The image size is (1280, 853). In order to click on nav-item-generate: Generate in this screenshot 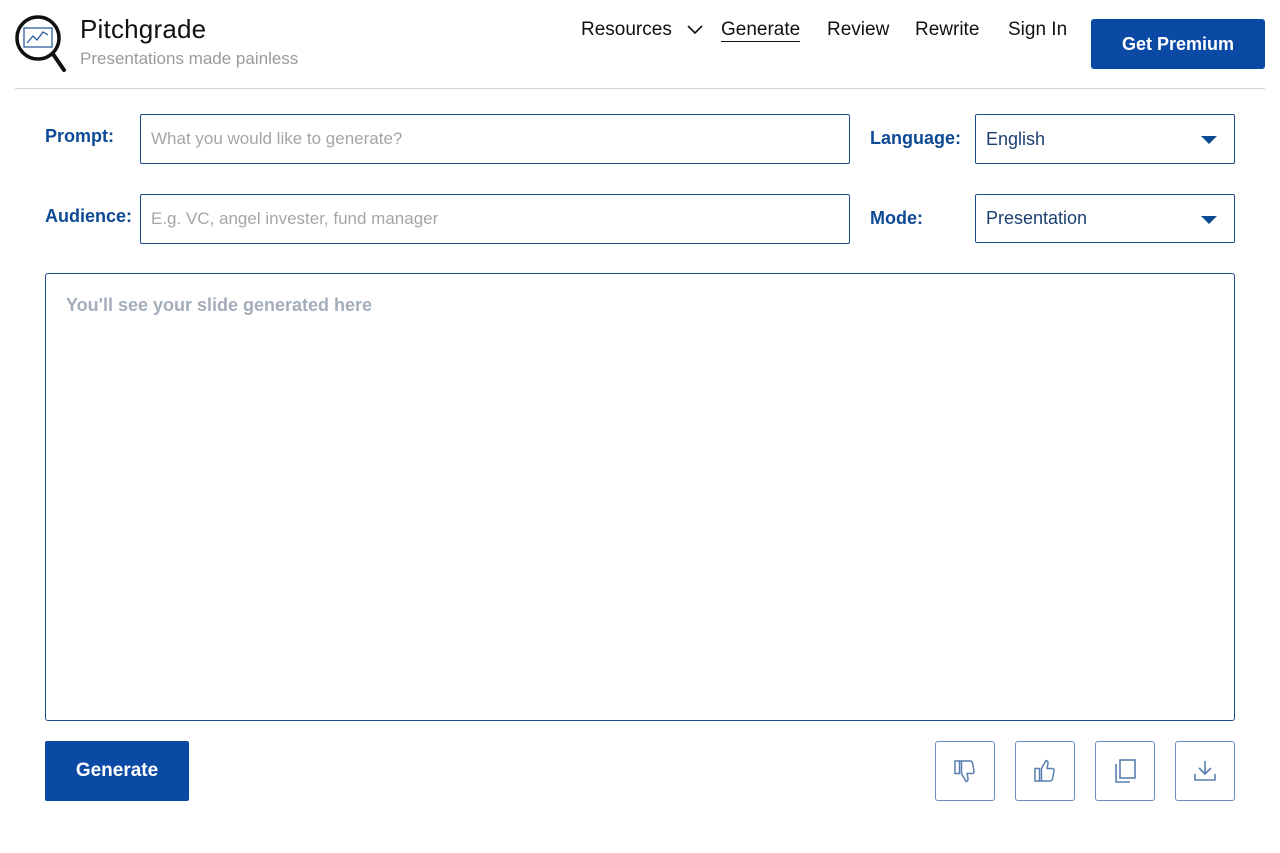, I will do `click(761, 30)`.